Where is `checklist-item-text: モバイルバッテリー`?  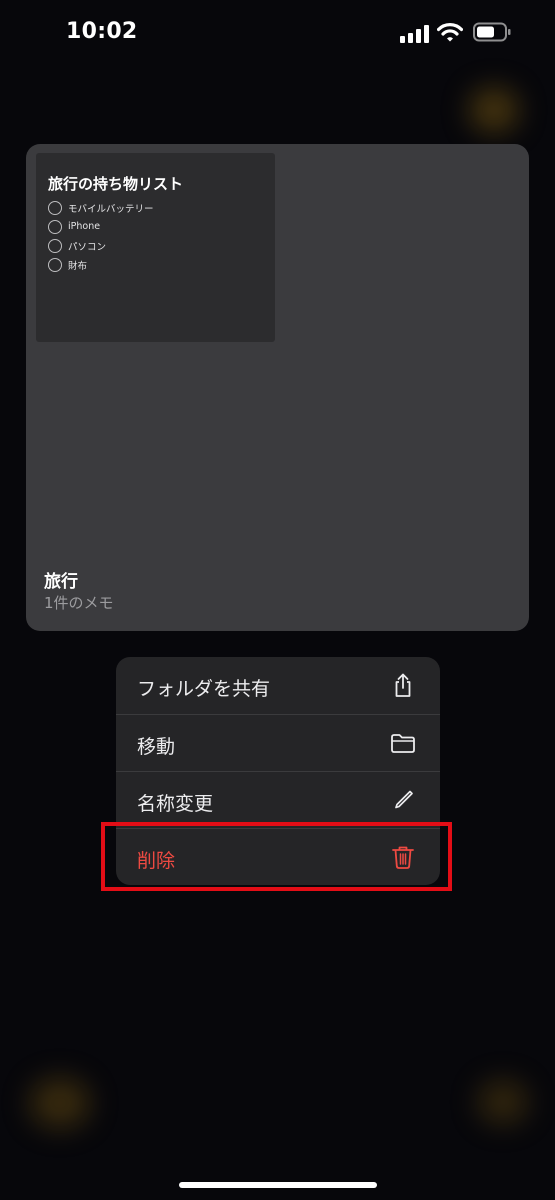 checklist-item-text: モバイルバッテリー is located at coordinates (111, 209).